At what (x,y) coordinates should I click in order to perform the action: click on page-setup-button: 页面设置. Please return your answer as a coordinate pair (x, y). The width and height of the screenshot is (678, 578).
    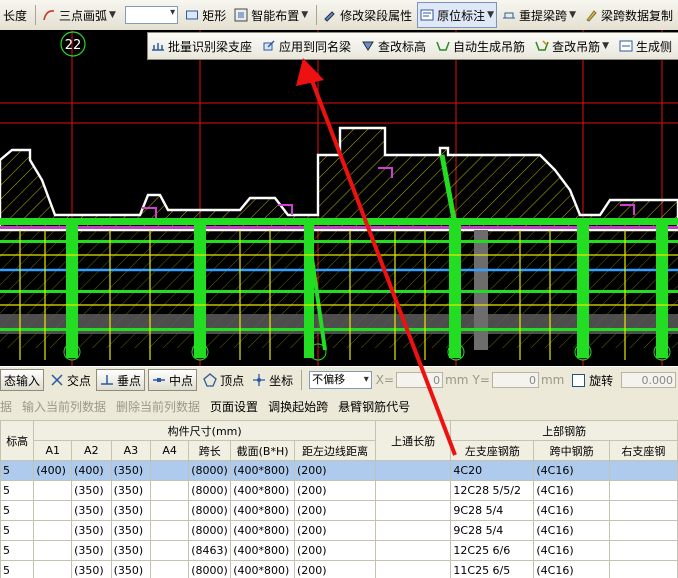
    Looking at the image, I should click on (234, 406).